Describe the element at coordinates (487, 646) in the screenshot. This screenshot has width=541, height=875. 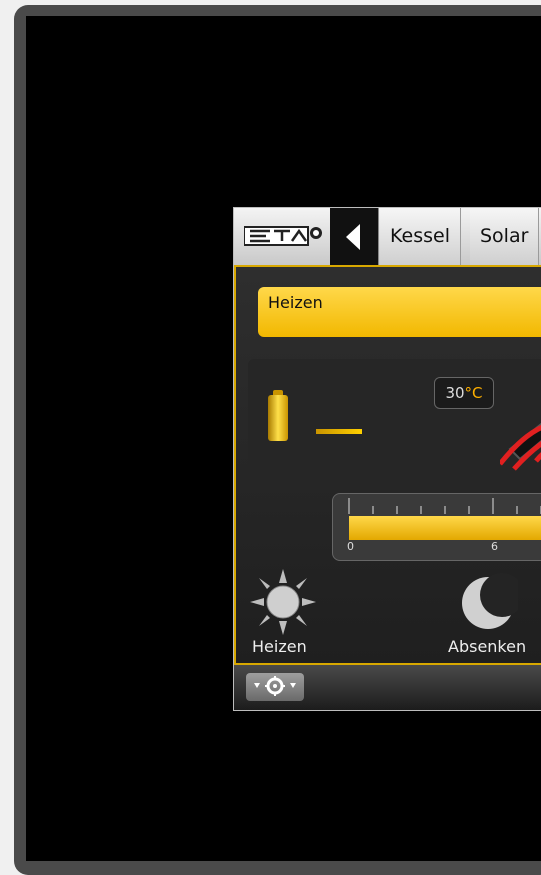
I see `absenken-label: Absenken` at that location.